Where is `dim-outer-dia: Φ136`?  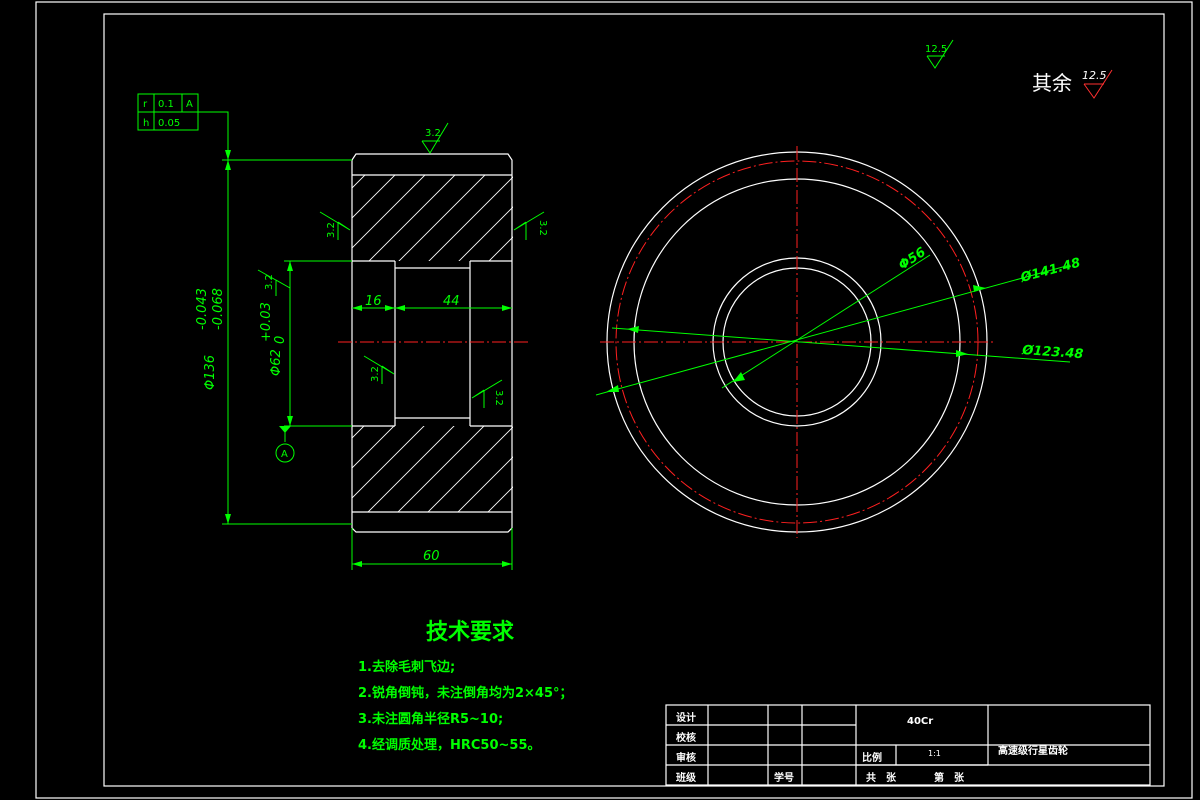
dim-outer-dia: Φ136 is located at coordinates (210, 372).